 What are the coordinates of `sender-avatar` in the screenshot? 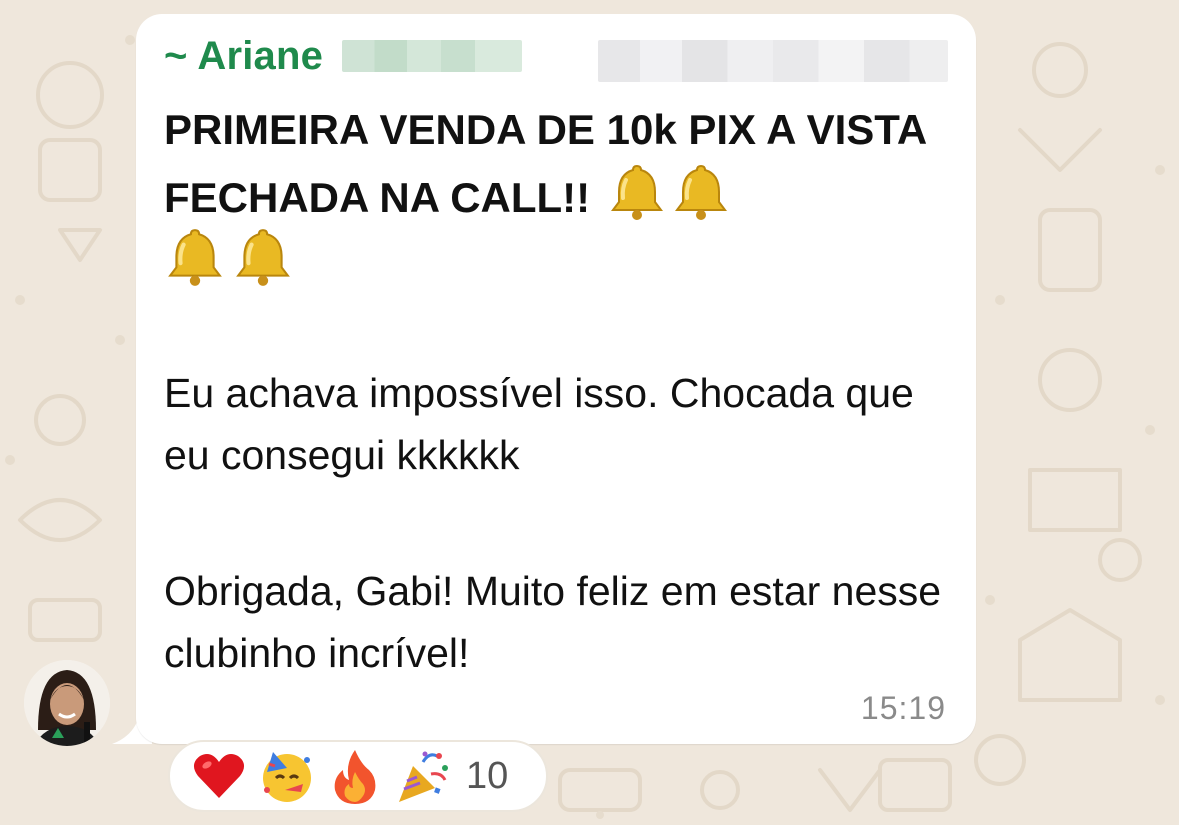 It's located at (67, 703).